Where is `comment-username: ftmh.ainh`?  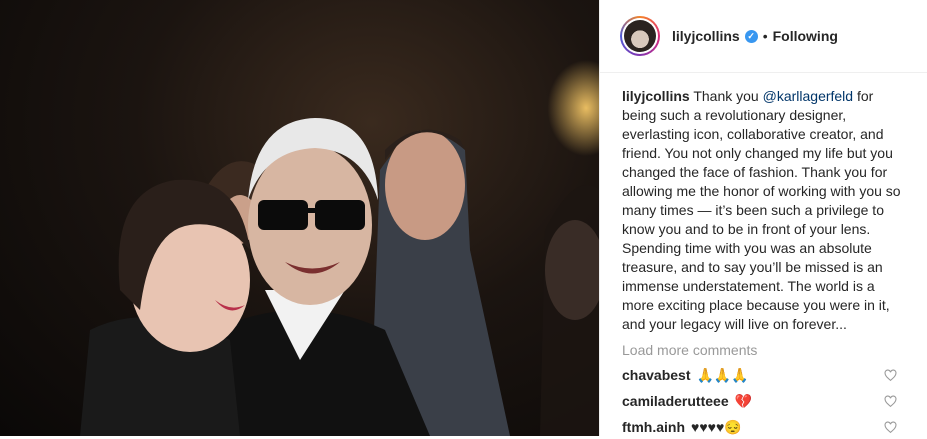
comment-username: ftmh.ainh is located at coordinates (653, 427).